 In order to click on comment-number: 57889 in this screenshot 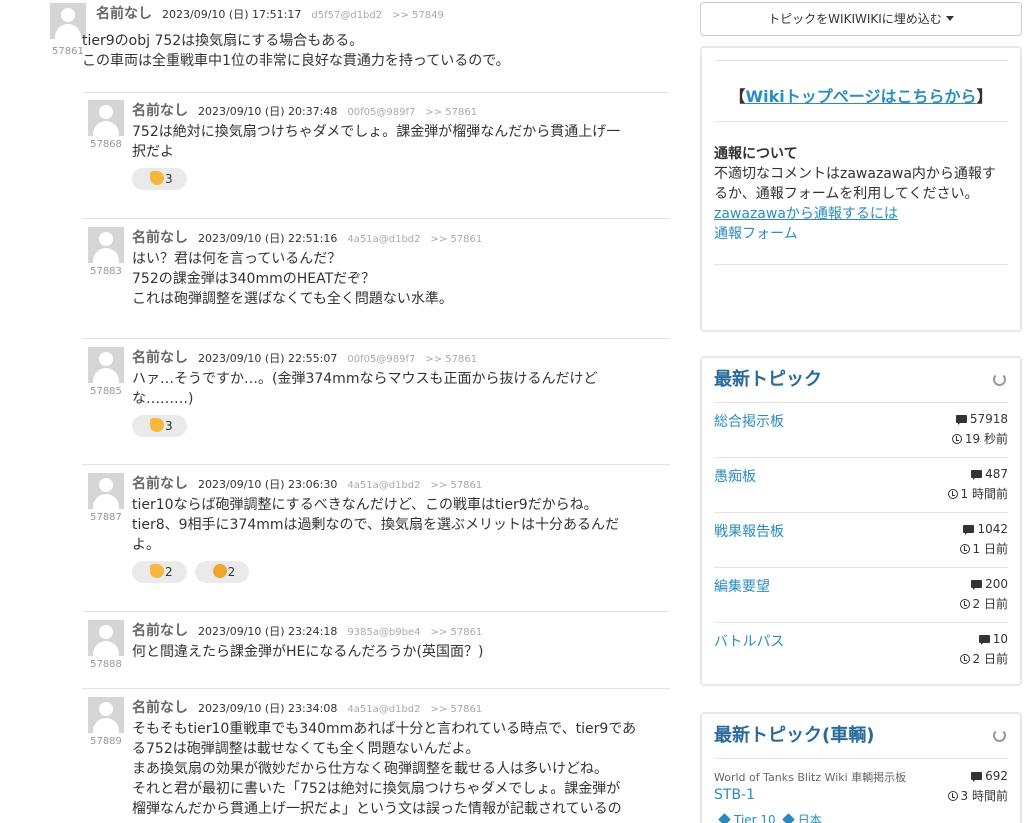, I will do `click(106, 741)`.